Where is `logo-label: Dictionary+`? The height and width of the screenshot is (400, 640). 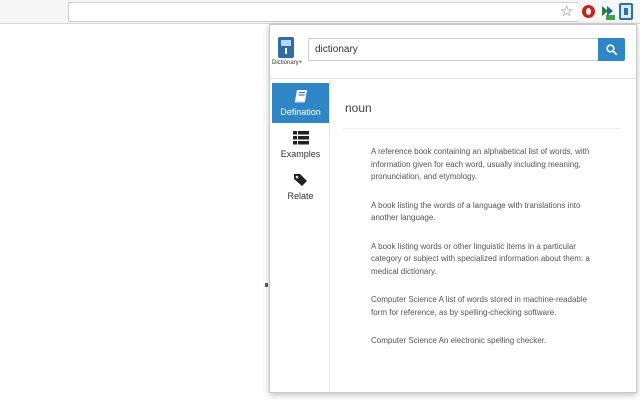 logo-label: Dictionary+ is located at coordinates (287, 63).